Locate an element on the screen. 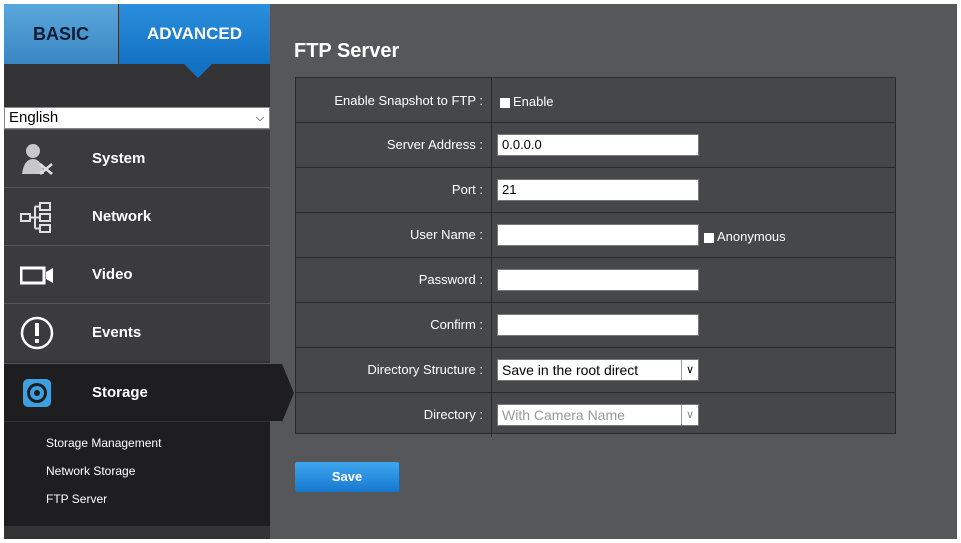 Image resolution: width=961 pixels, height=543 pixels. video-camera-icon is located at coordinates (36, 275).